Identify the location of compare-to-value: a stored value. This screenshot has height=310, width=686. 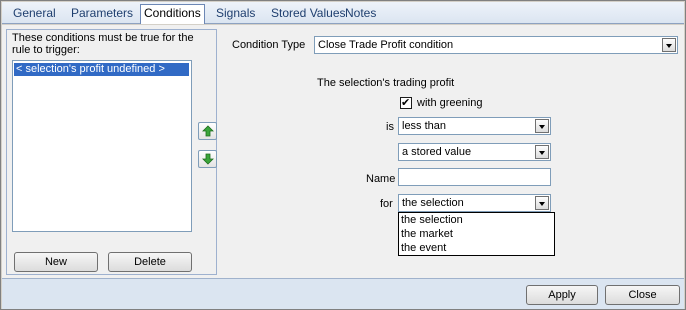
(437, 152).